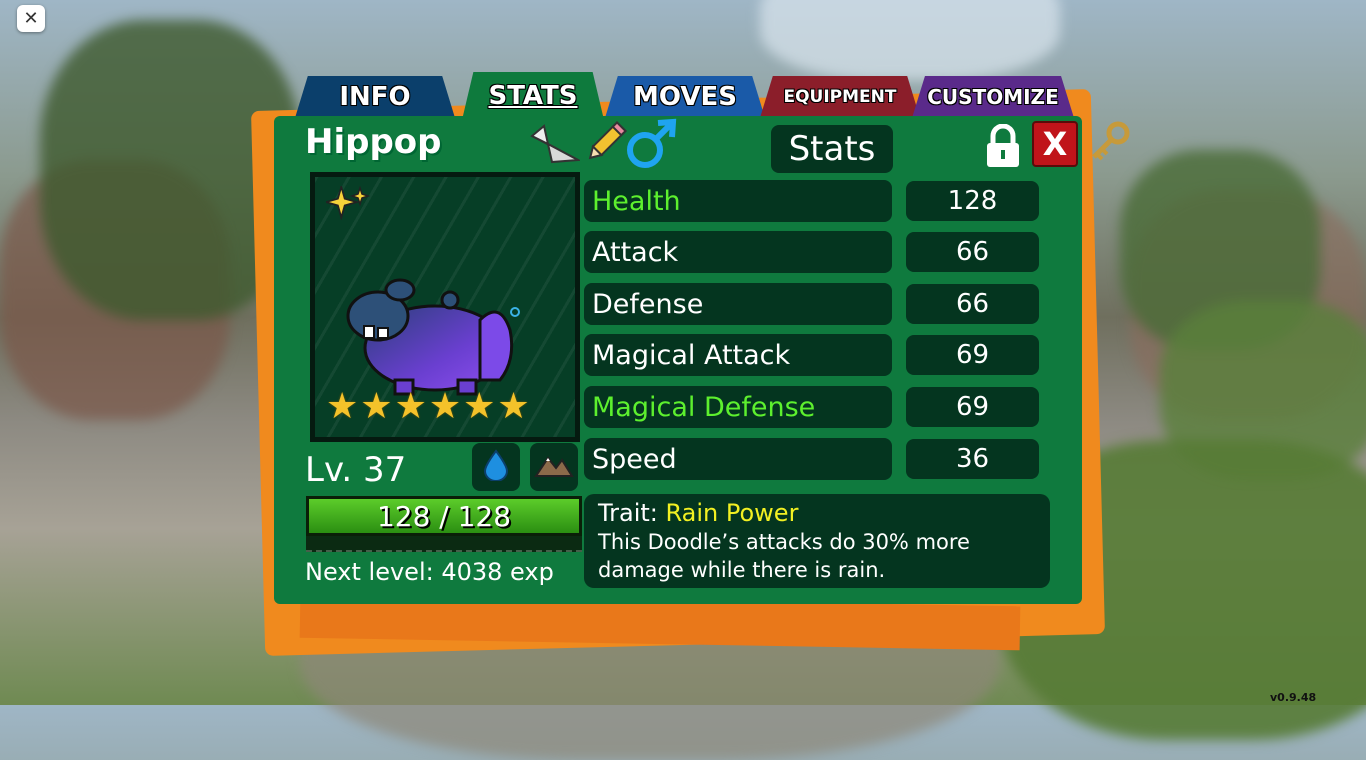 This screenshot has height=760, width=1366. I want to click on water-type-badge, so click(496, 467).